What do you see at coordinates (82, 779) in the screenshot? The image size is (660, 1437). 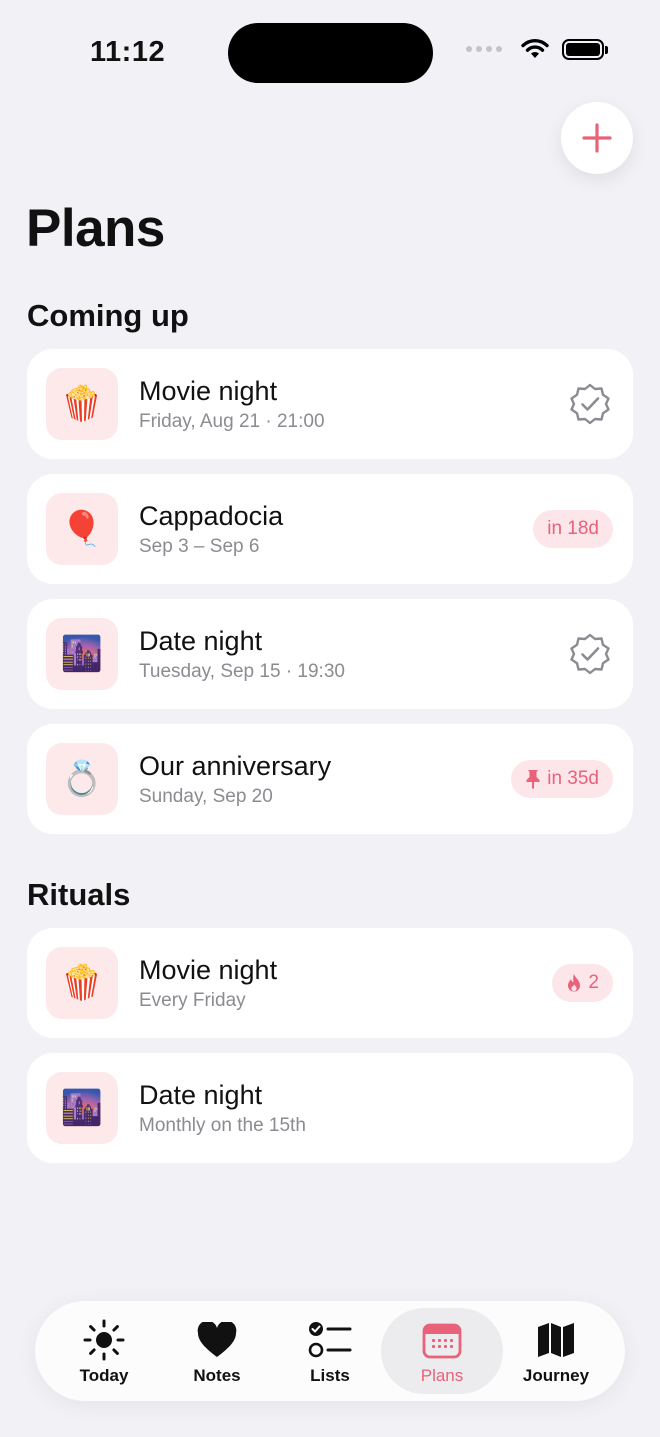 I see `ring-emoji: 💍` at bounding box center [82, 779].